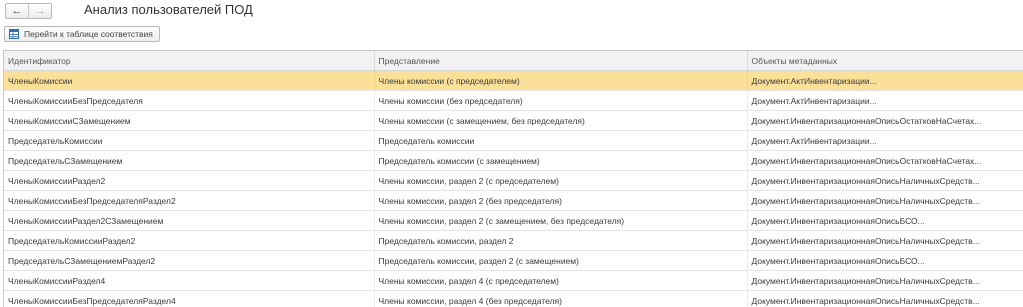 The image size is (1023, 307). I want to click on navigation-buttons: ← →, so click(28, 11).